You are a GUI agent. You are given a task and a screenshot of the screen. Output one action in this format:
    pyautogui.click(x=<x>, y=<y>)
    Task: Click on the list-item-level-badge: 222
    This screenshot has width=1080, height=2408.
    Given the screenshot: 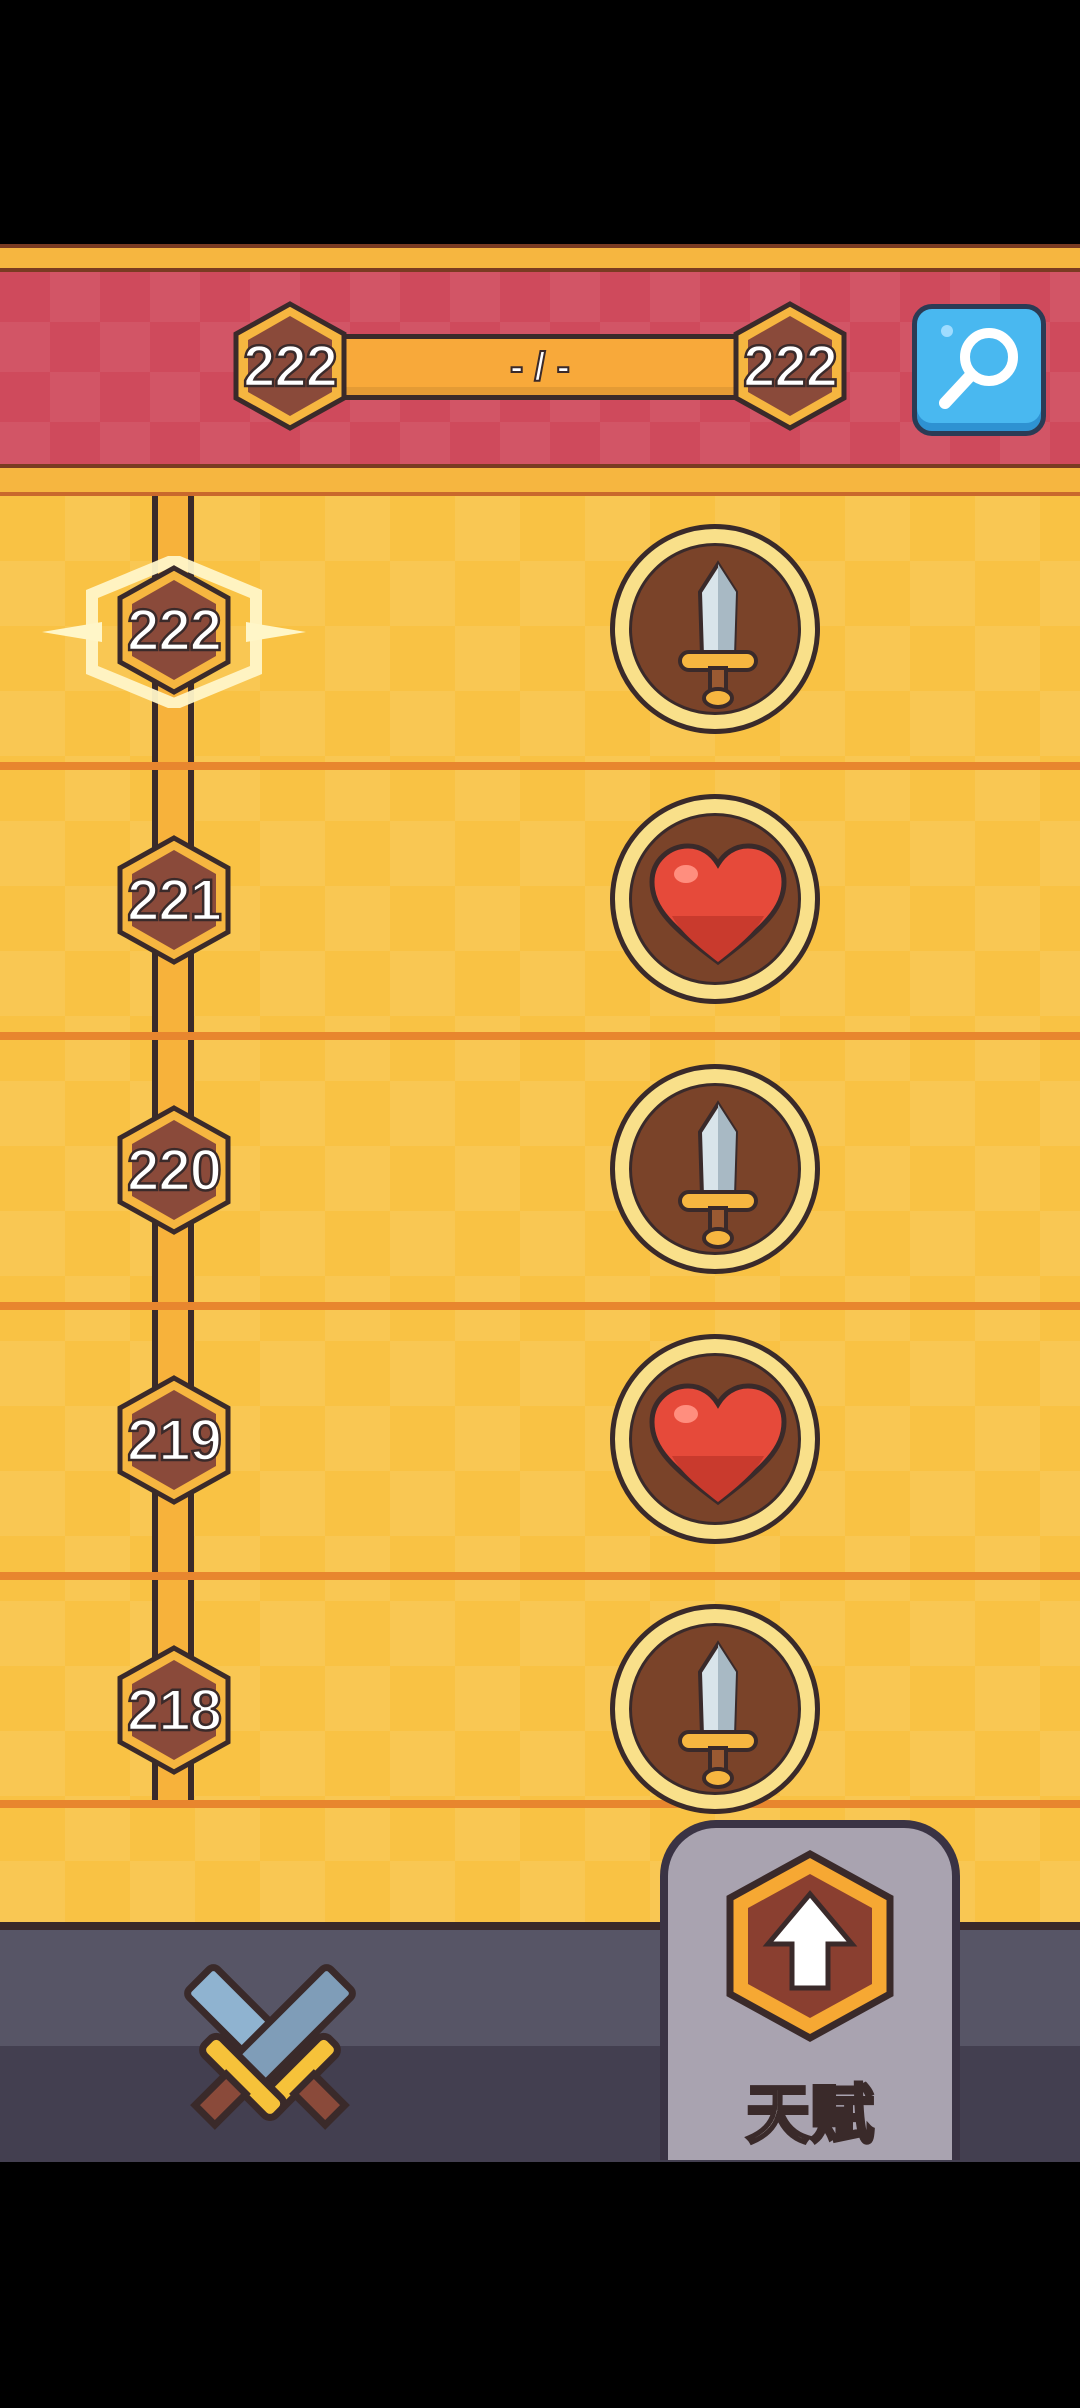 What is the action you would take?
    pyautogui.click(x=174, y=630)
    